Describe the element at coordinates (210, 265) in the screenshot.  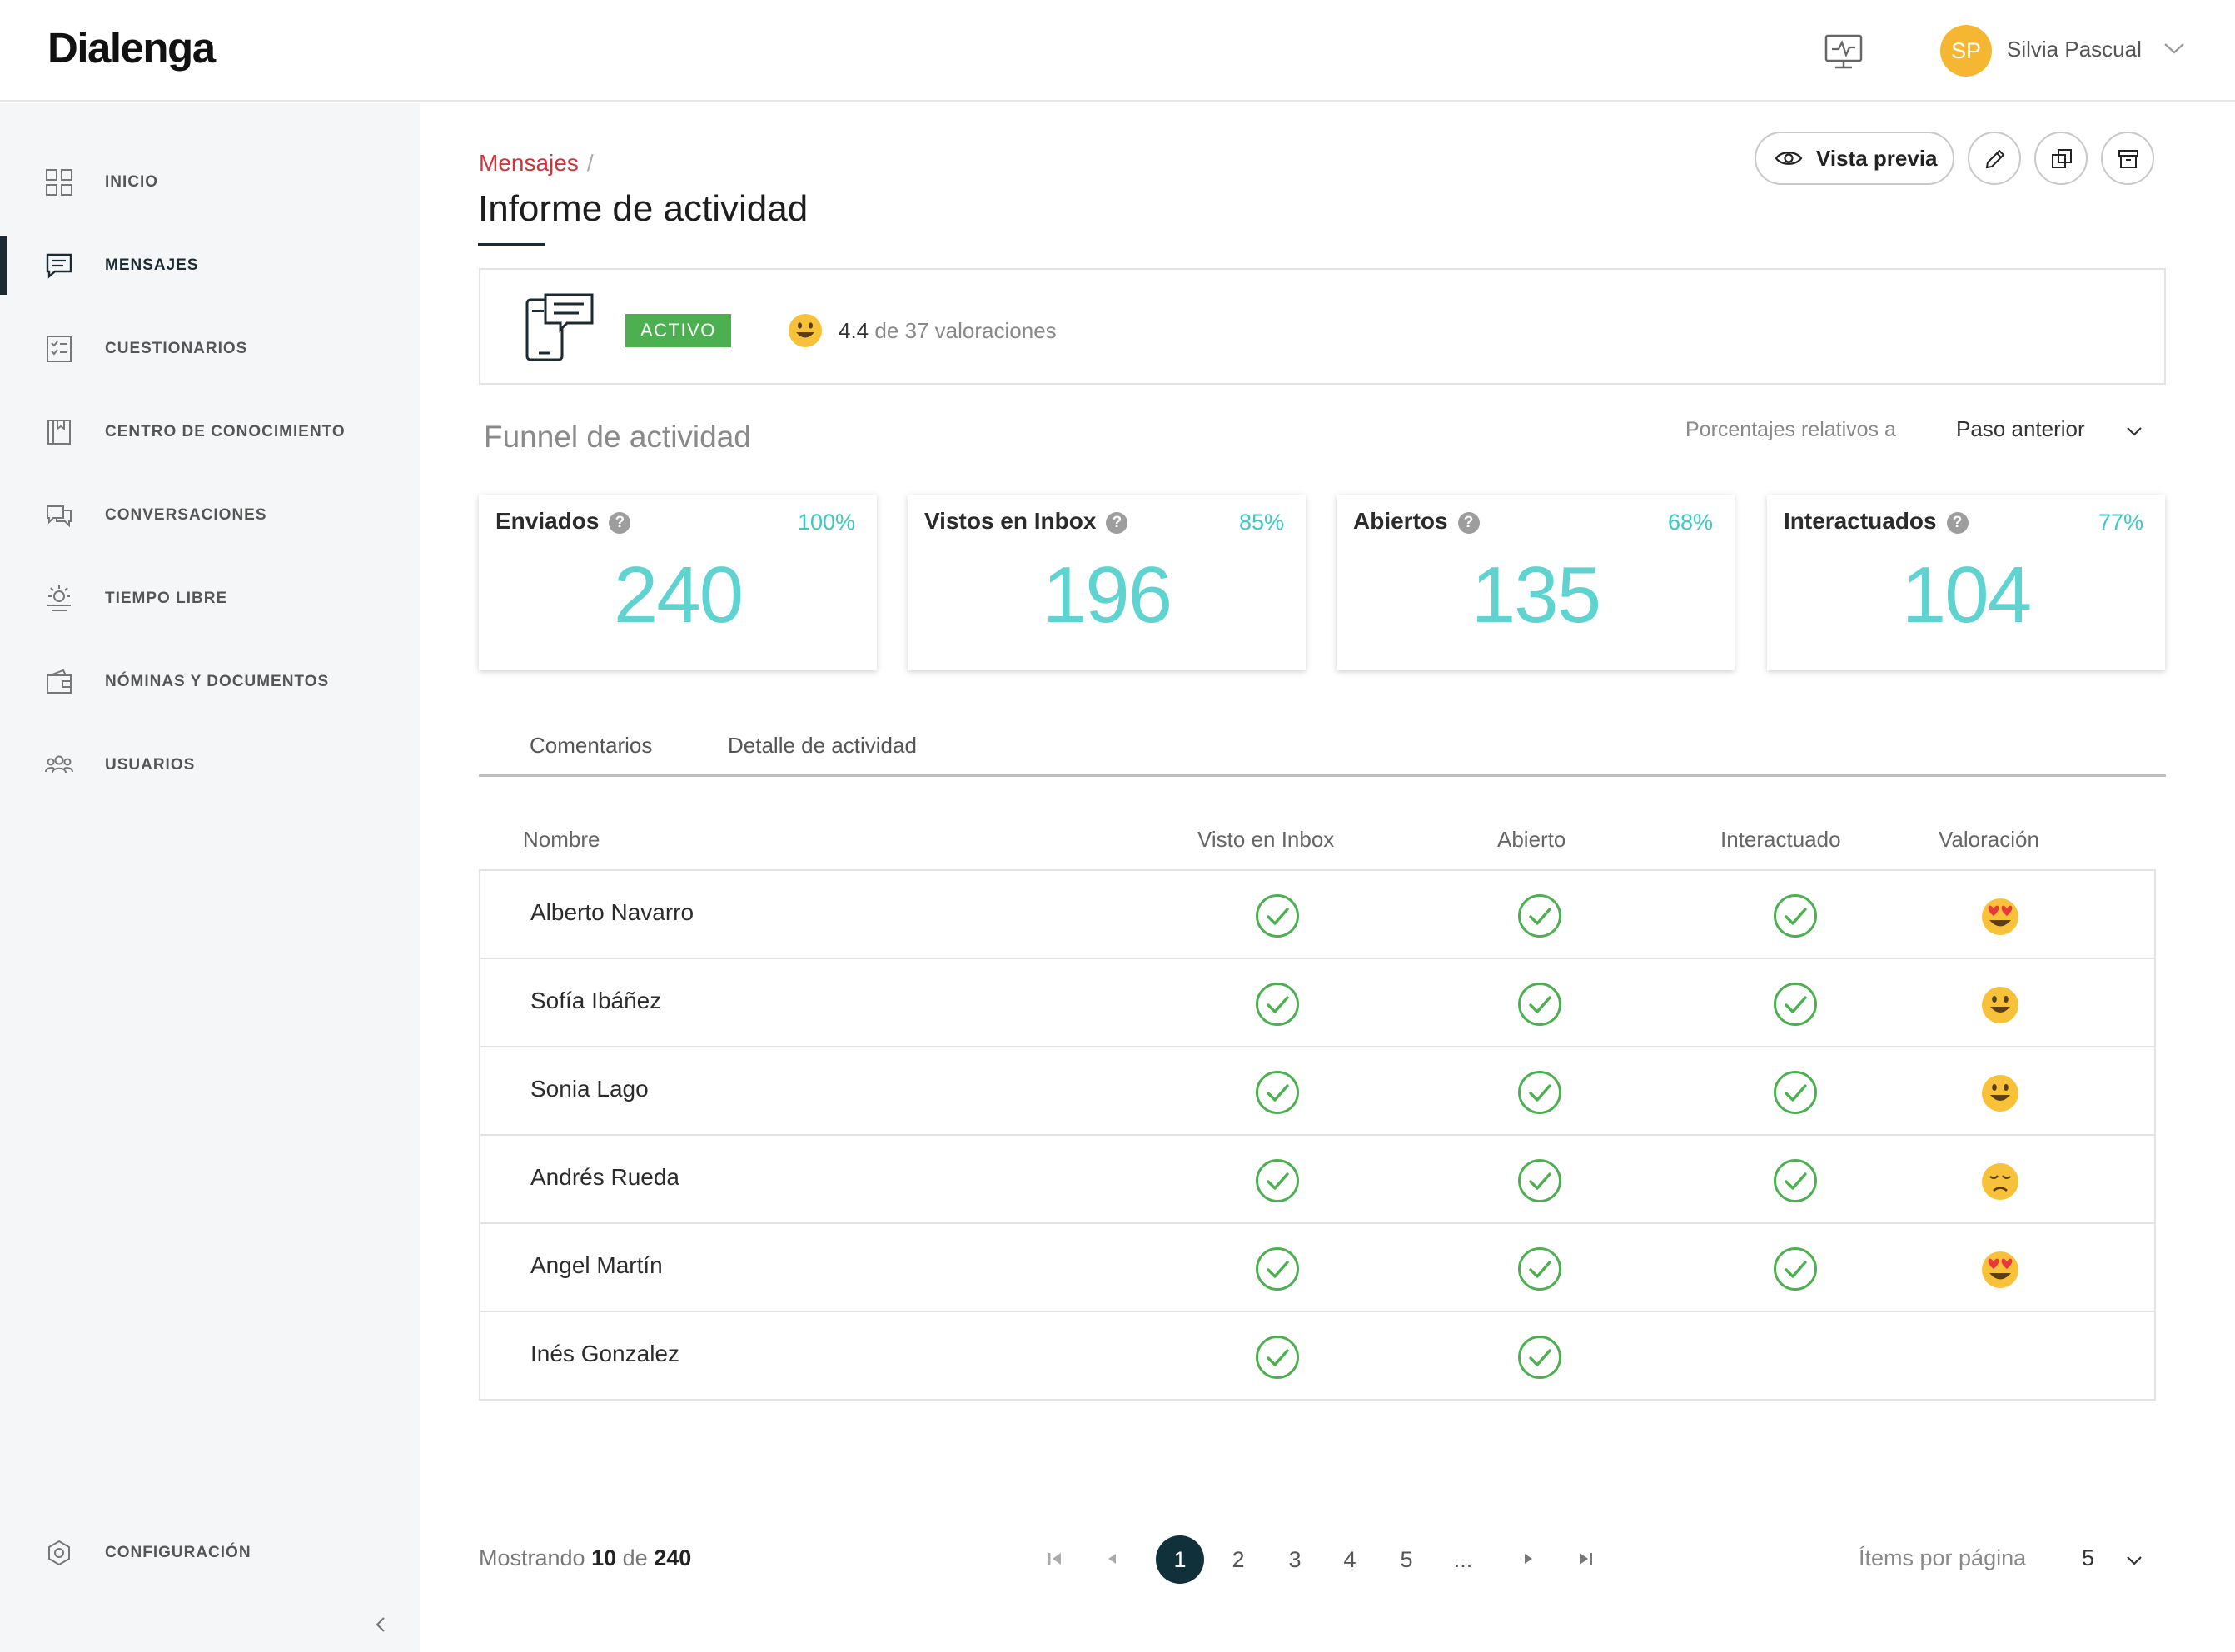
I see `sidebar-item-mensajes: MENSAJES` at that location.